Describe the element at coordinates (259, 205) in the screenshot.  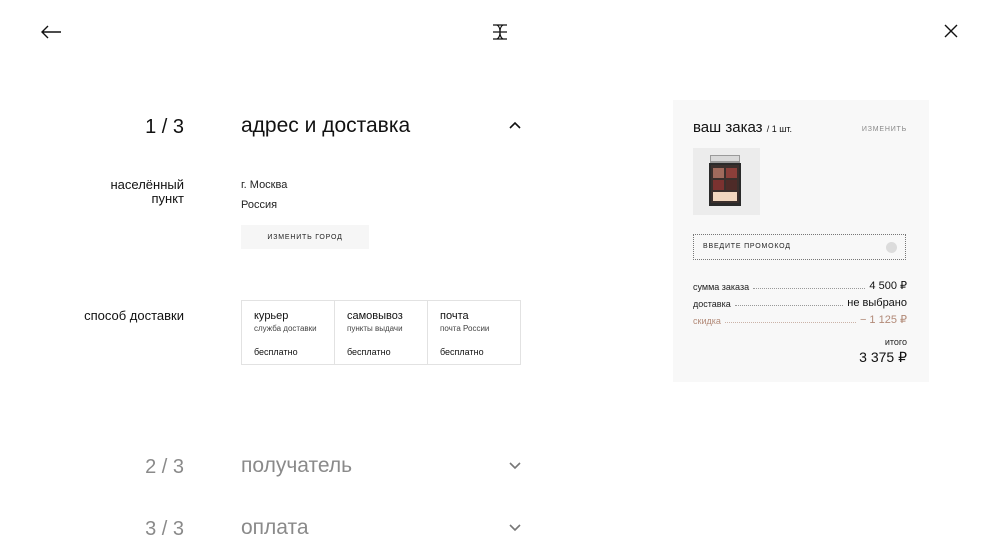
I see `country-value: Россия` at that location.